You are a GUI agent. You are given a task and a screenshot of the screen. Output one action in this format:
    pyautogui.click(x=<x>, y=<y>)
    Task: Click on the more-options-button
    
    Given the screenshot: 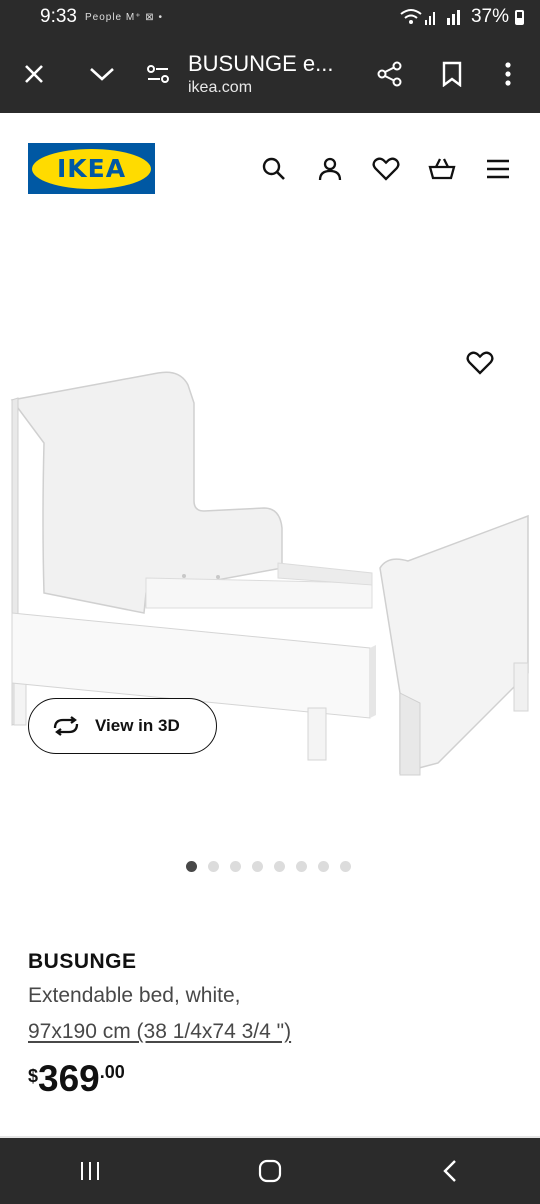 What is the action you would take?
    pyautogui.click(x=508, y=74)
    